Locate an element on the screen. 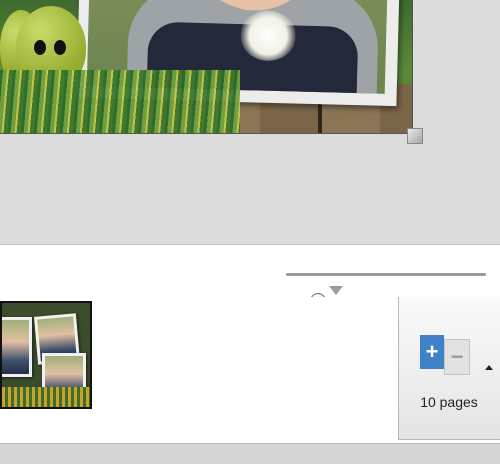 This screenshot has height=464, width=500. pages-button: − + 10 pages is located at coordinates (449, 368).